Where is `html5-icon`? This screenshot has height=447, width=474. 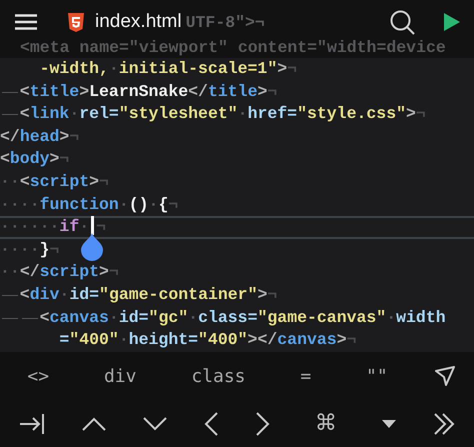 html5-icon is located at coordinates (76, 22).